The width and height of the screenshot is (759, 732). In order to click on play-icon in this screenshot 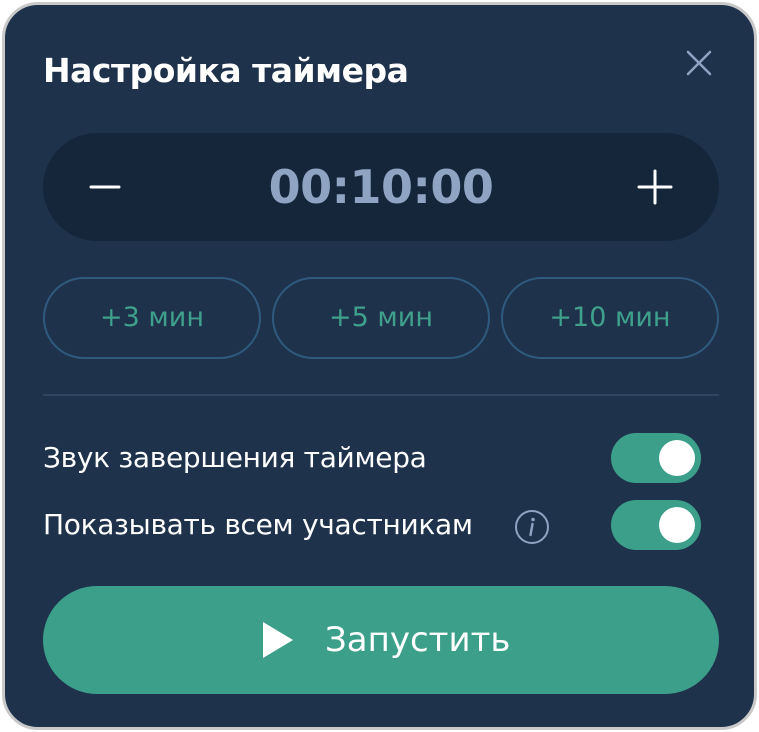, I will do `click(278, 640)`.